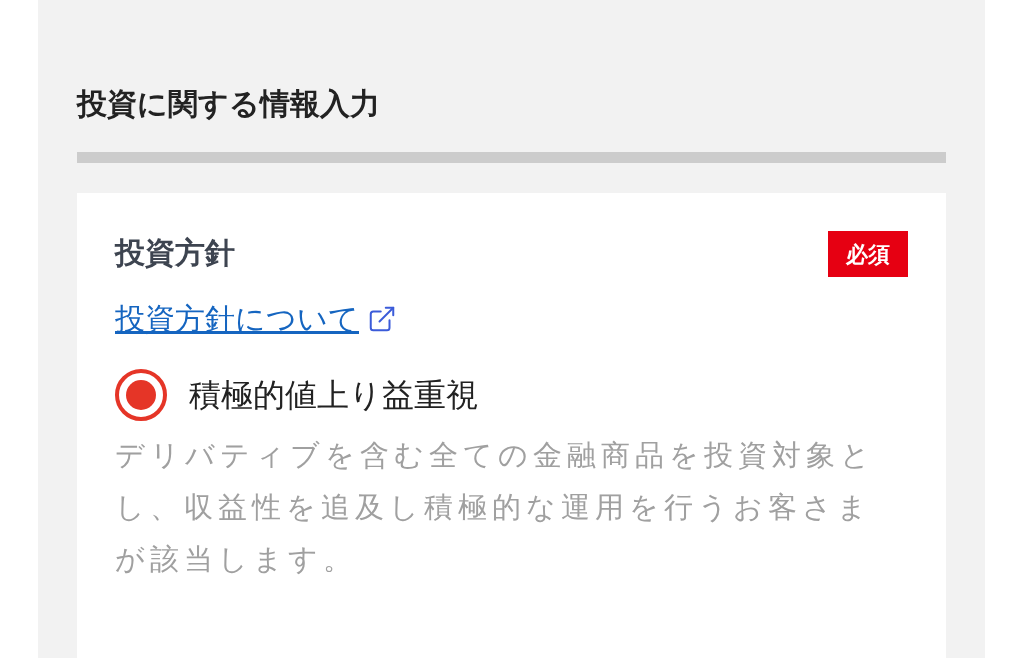 This screenshot has height=658, width=1024. I want to click on radio-button, so click(141, 395).